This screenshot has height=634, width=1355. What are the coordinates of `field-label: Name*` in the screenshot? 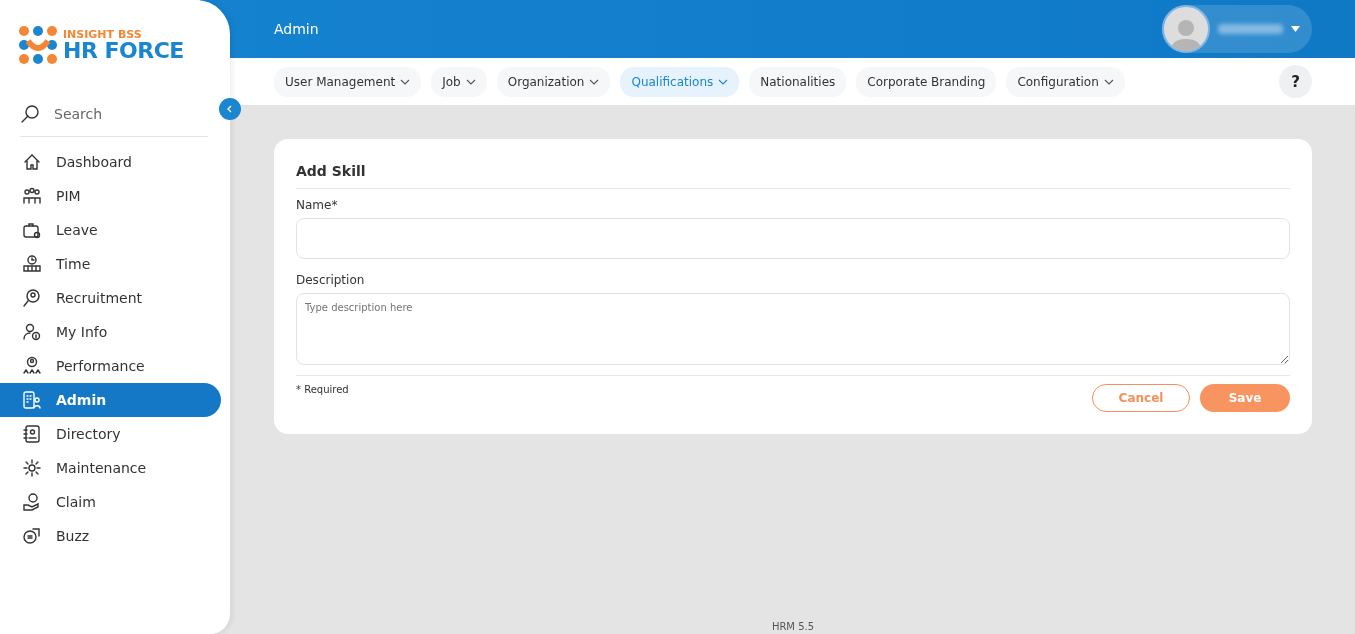 It's located at (317, 205).